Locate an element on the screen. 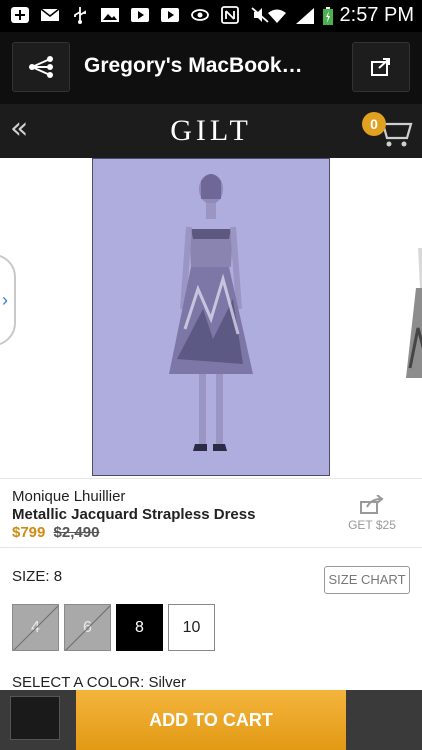  cart-button: 0 is located at coordinates (387, 130).